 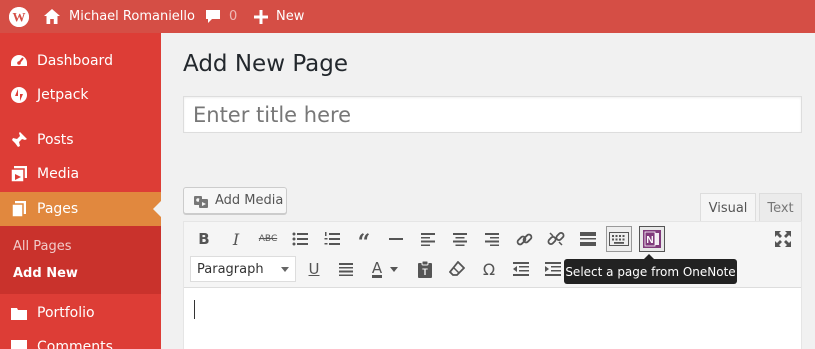 What do you see at coordinates (407, 16) in the screenshot?
I see `admin-bar: W Michael Romaniello 0 New` at bounding box center [407, 16].